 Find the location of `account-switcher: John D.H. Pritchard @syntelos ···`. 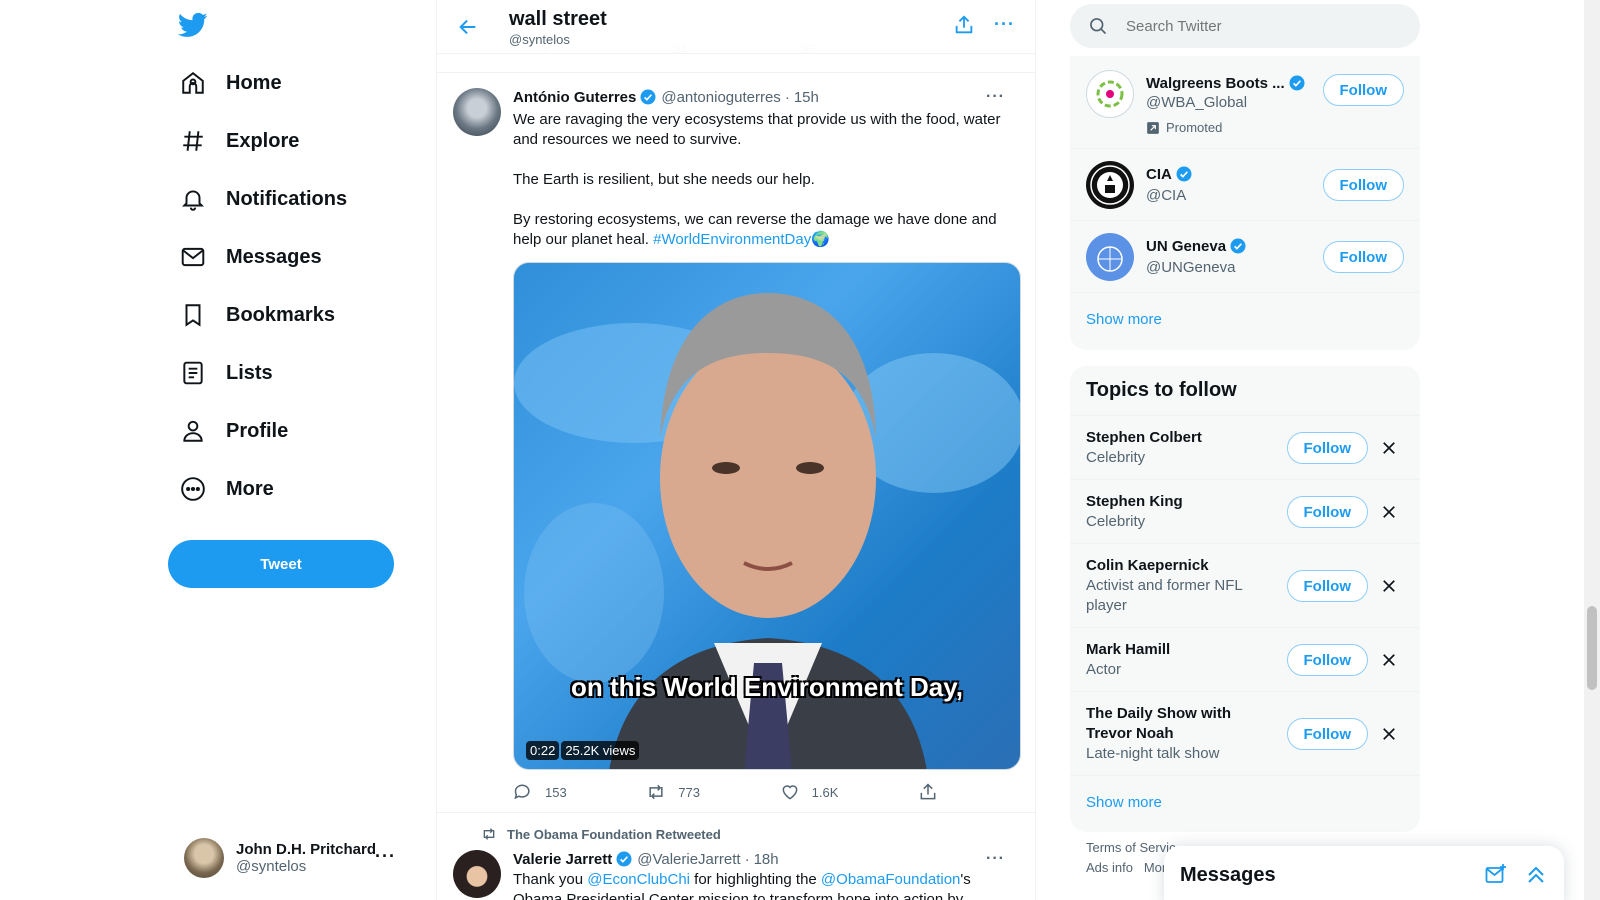

account-switcher: John D.H. Pritchard @syntelos ··· is located at coordinates (288, 858).